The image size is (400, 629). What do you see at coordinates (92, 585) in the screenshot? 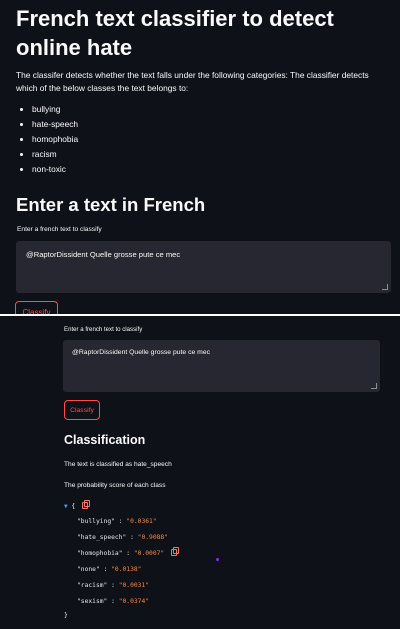
I see `json-key: "racism"` at bounding box center [92, 585].